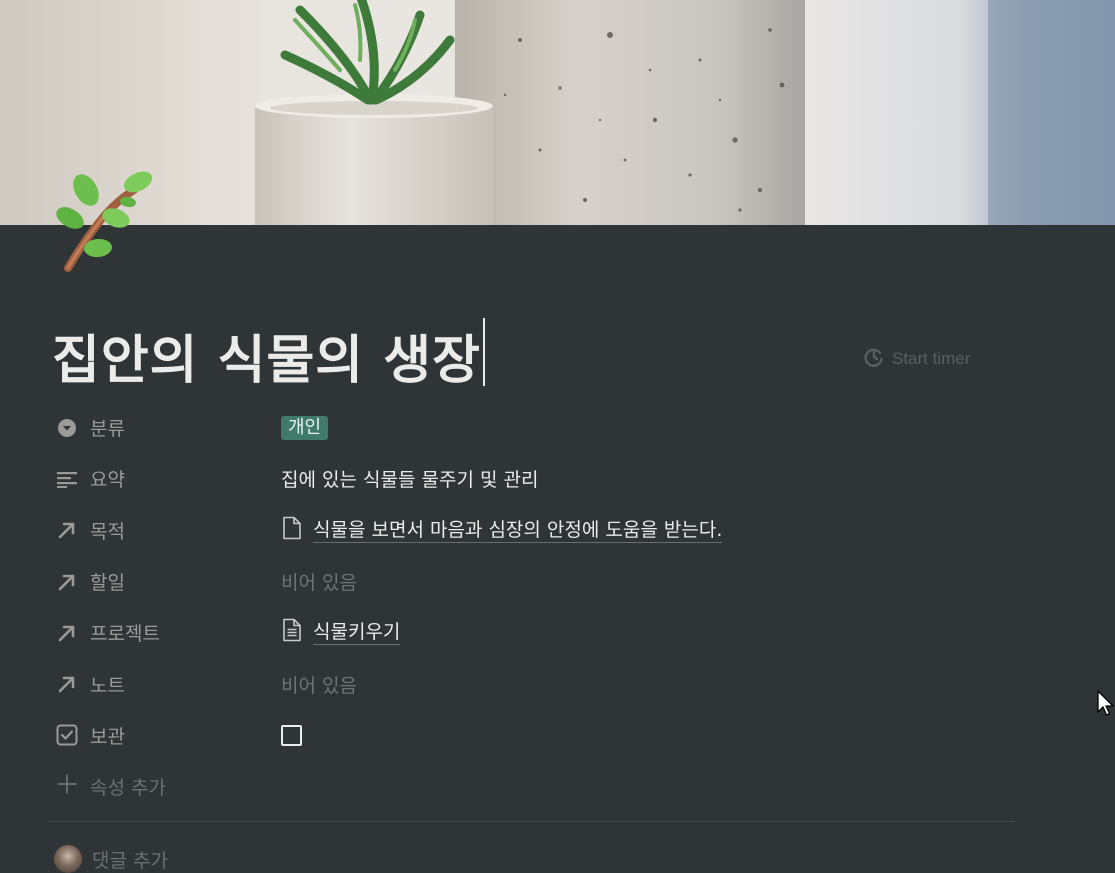  I want to click on property-value-category: 개인, so click(646, 428).